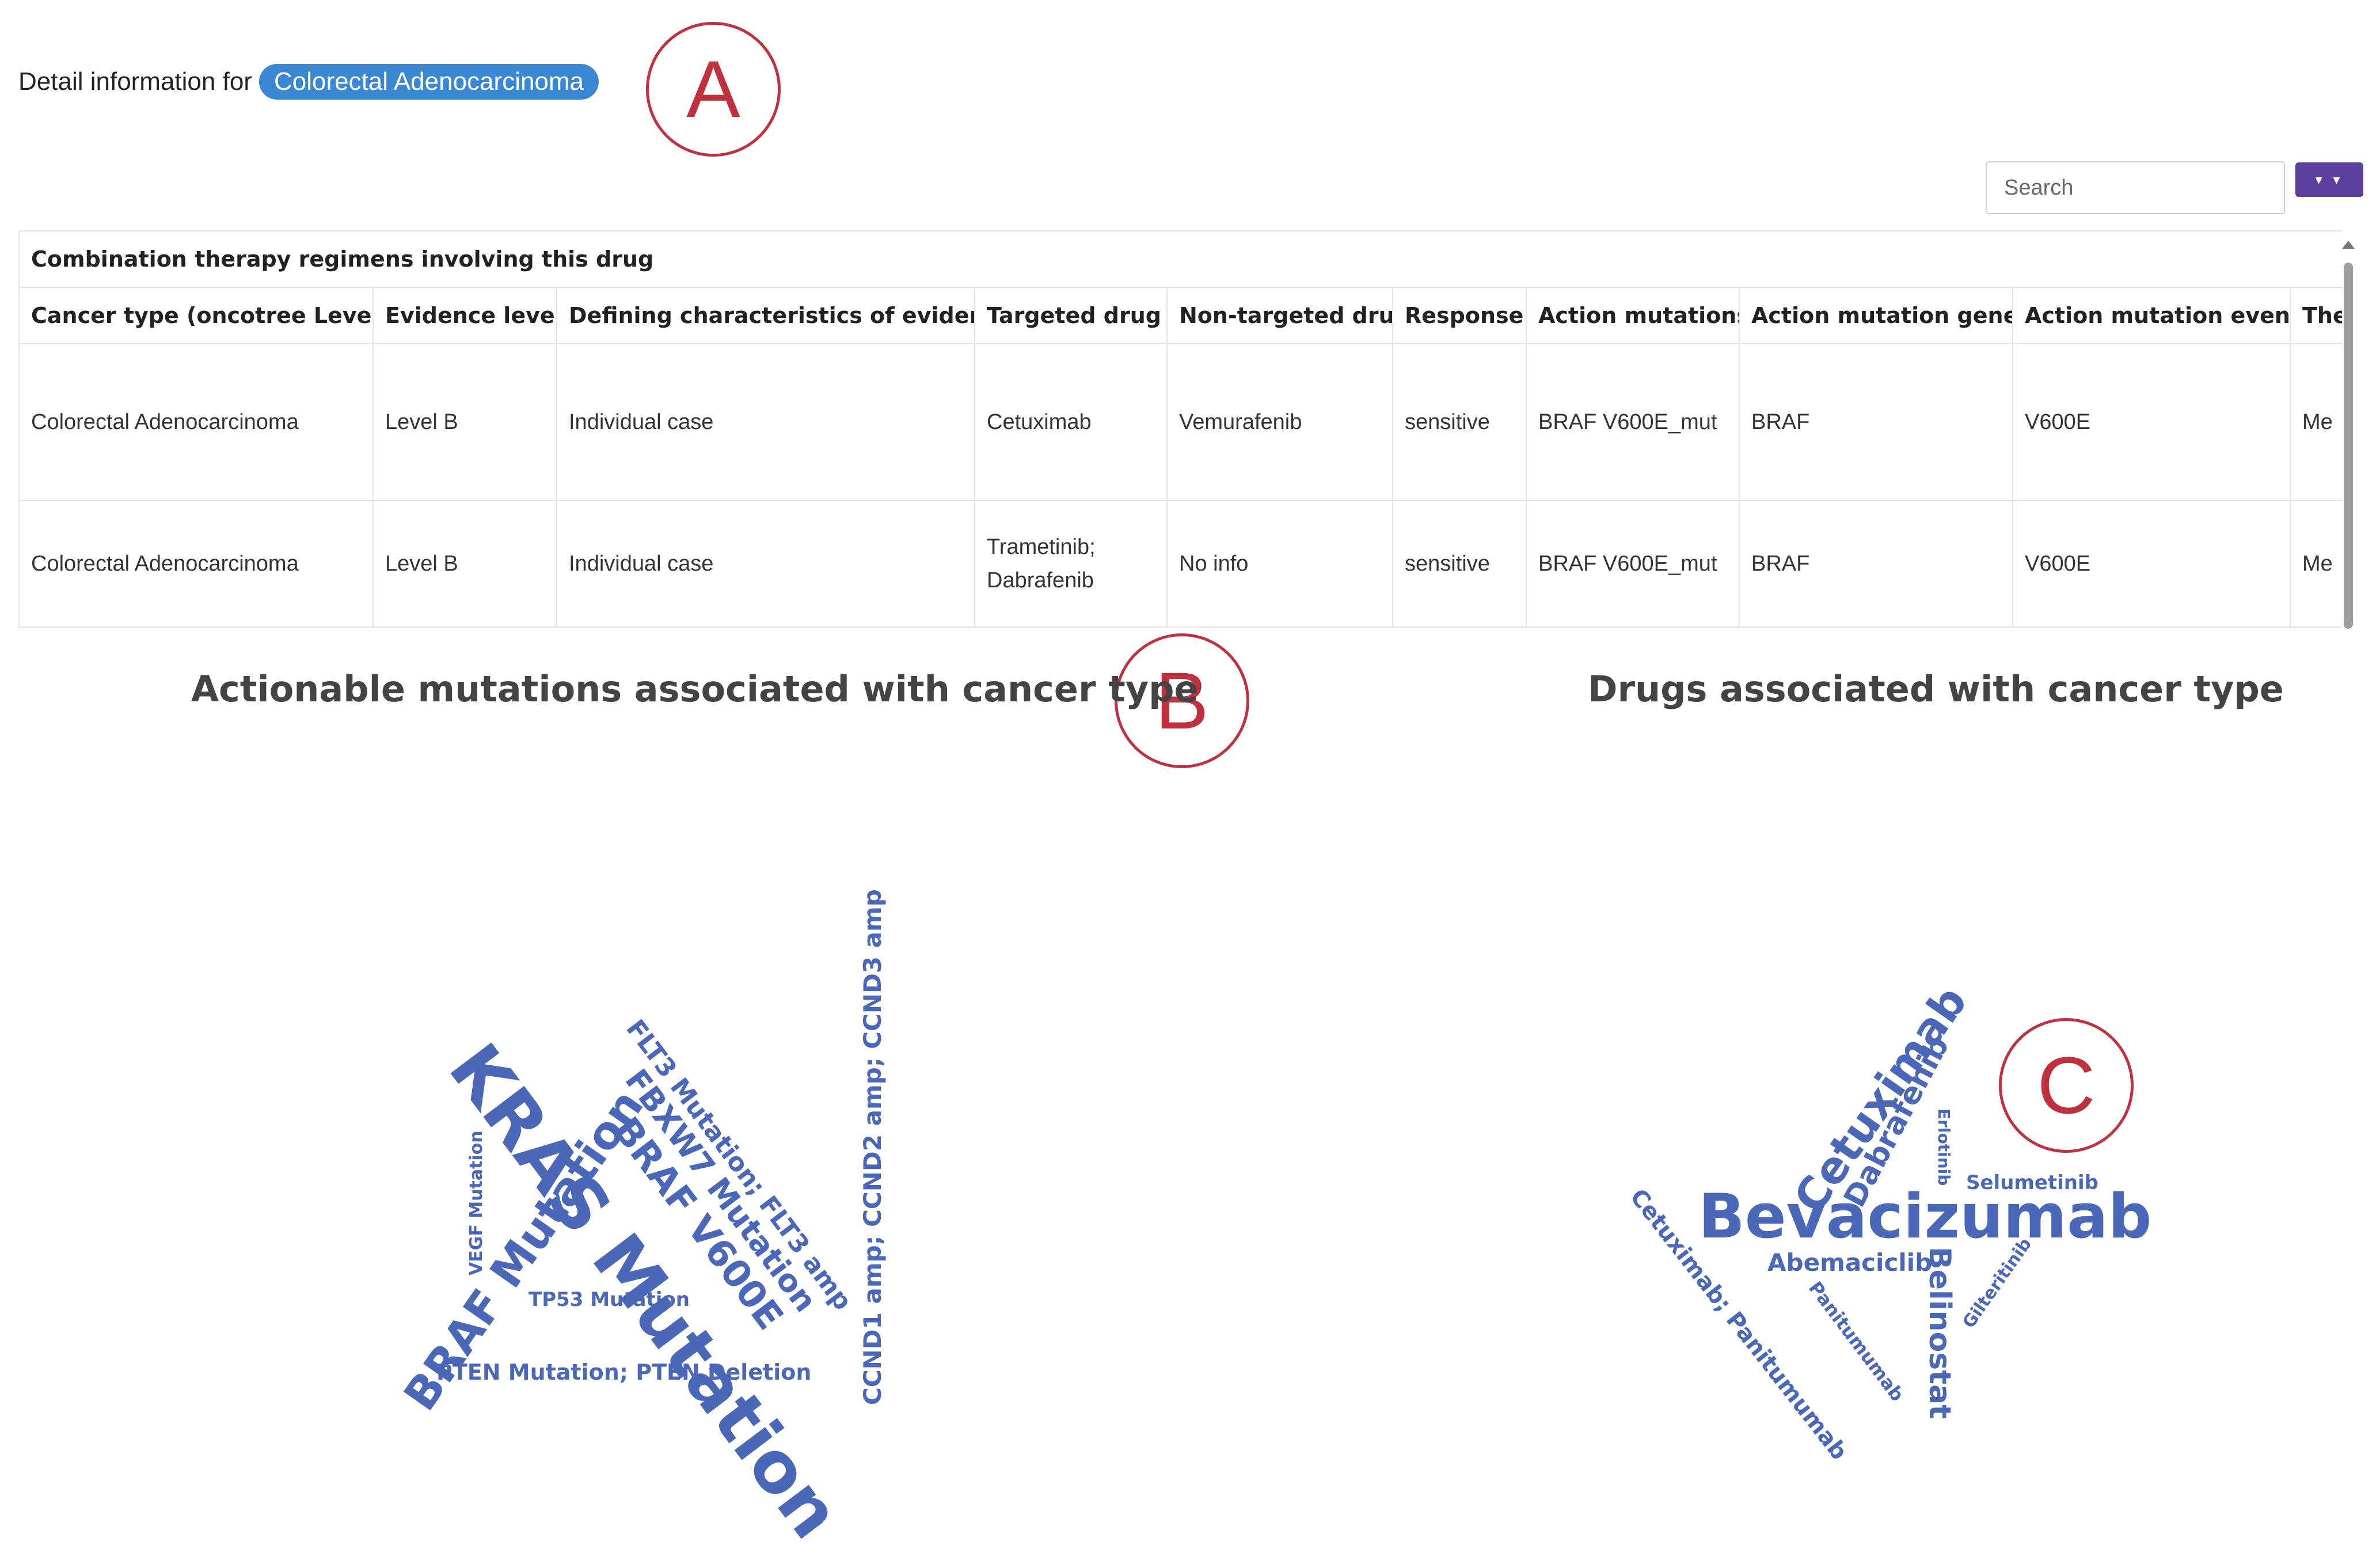  I want to click on cloud-word: Panitumumab, so click(1856, 1341).